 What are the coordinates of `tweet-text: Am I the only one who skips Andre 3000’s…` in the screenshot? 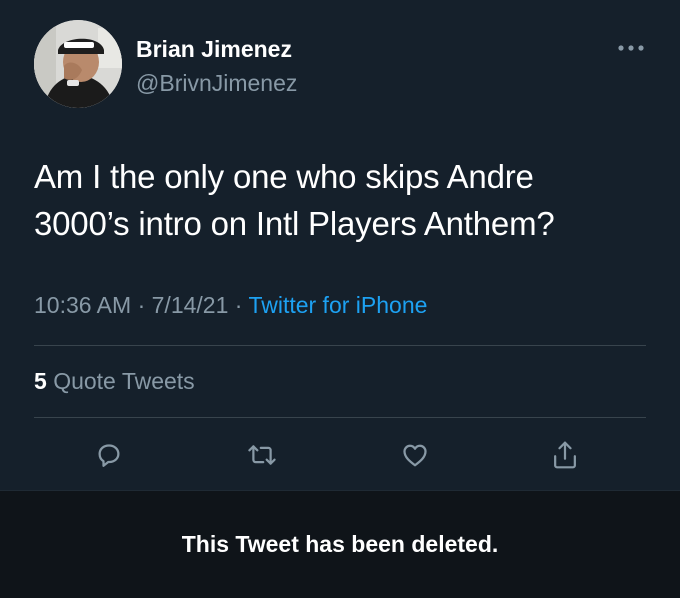 It's located at (334, 200).